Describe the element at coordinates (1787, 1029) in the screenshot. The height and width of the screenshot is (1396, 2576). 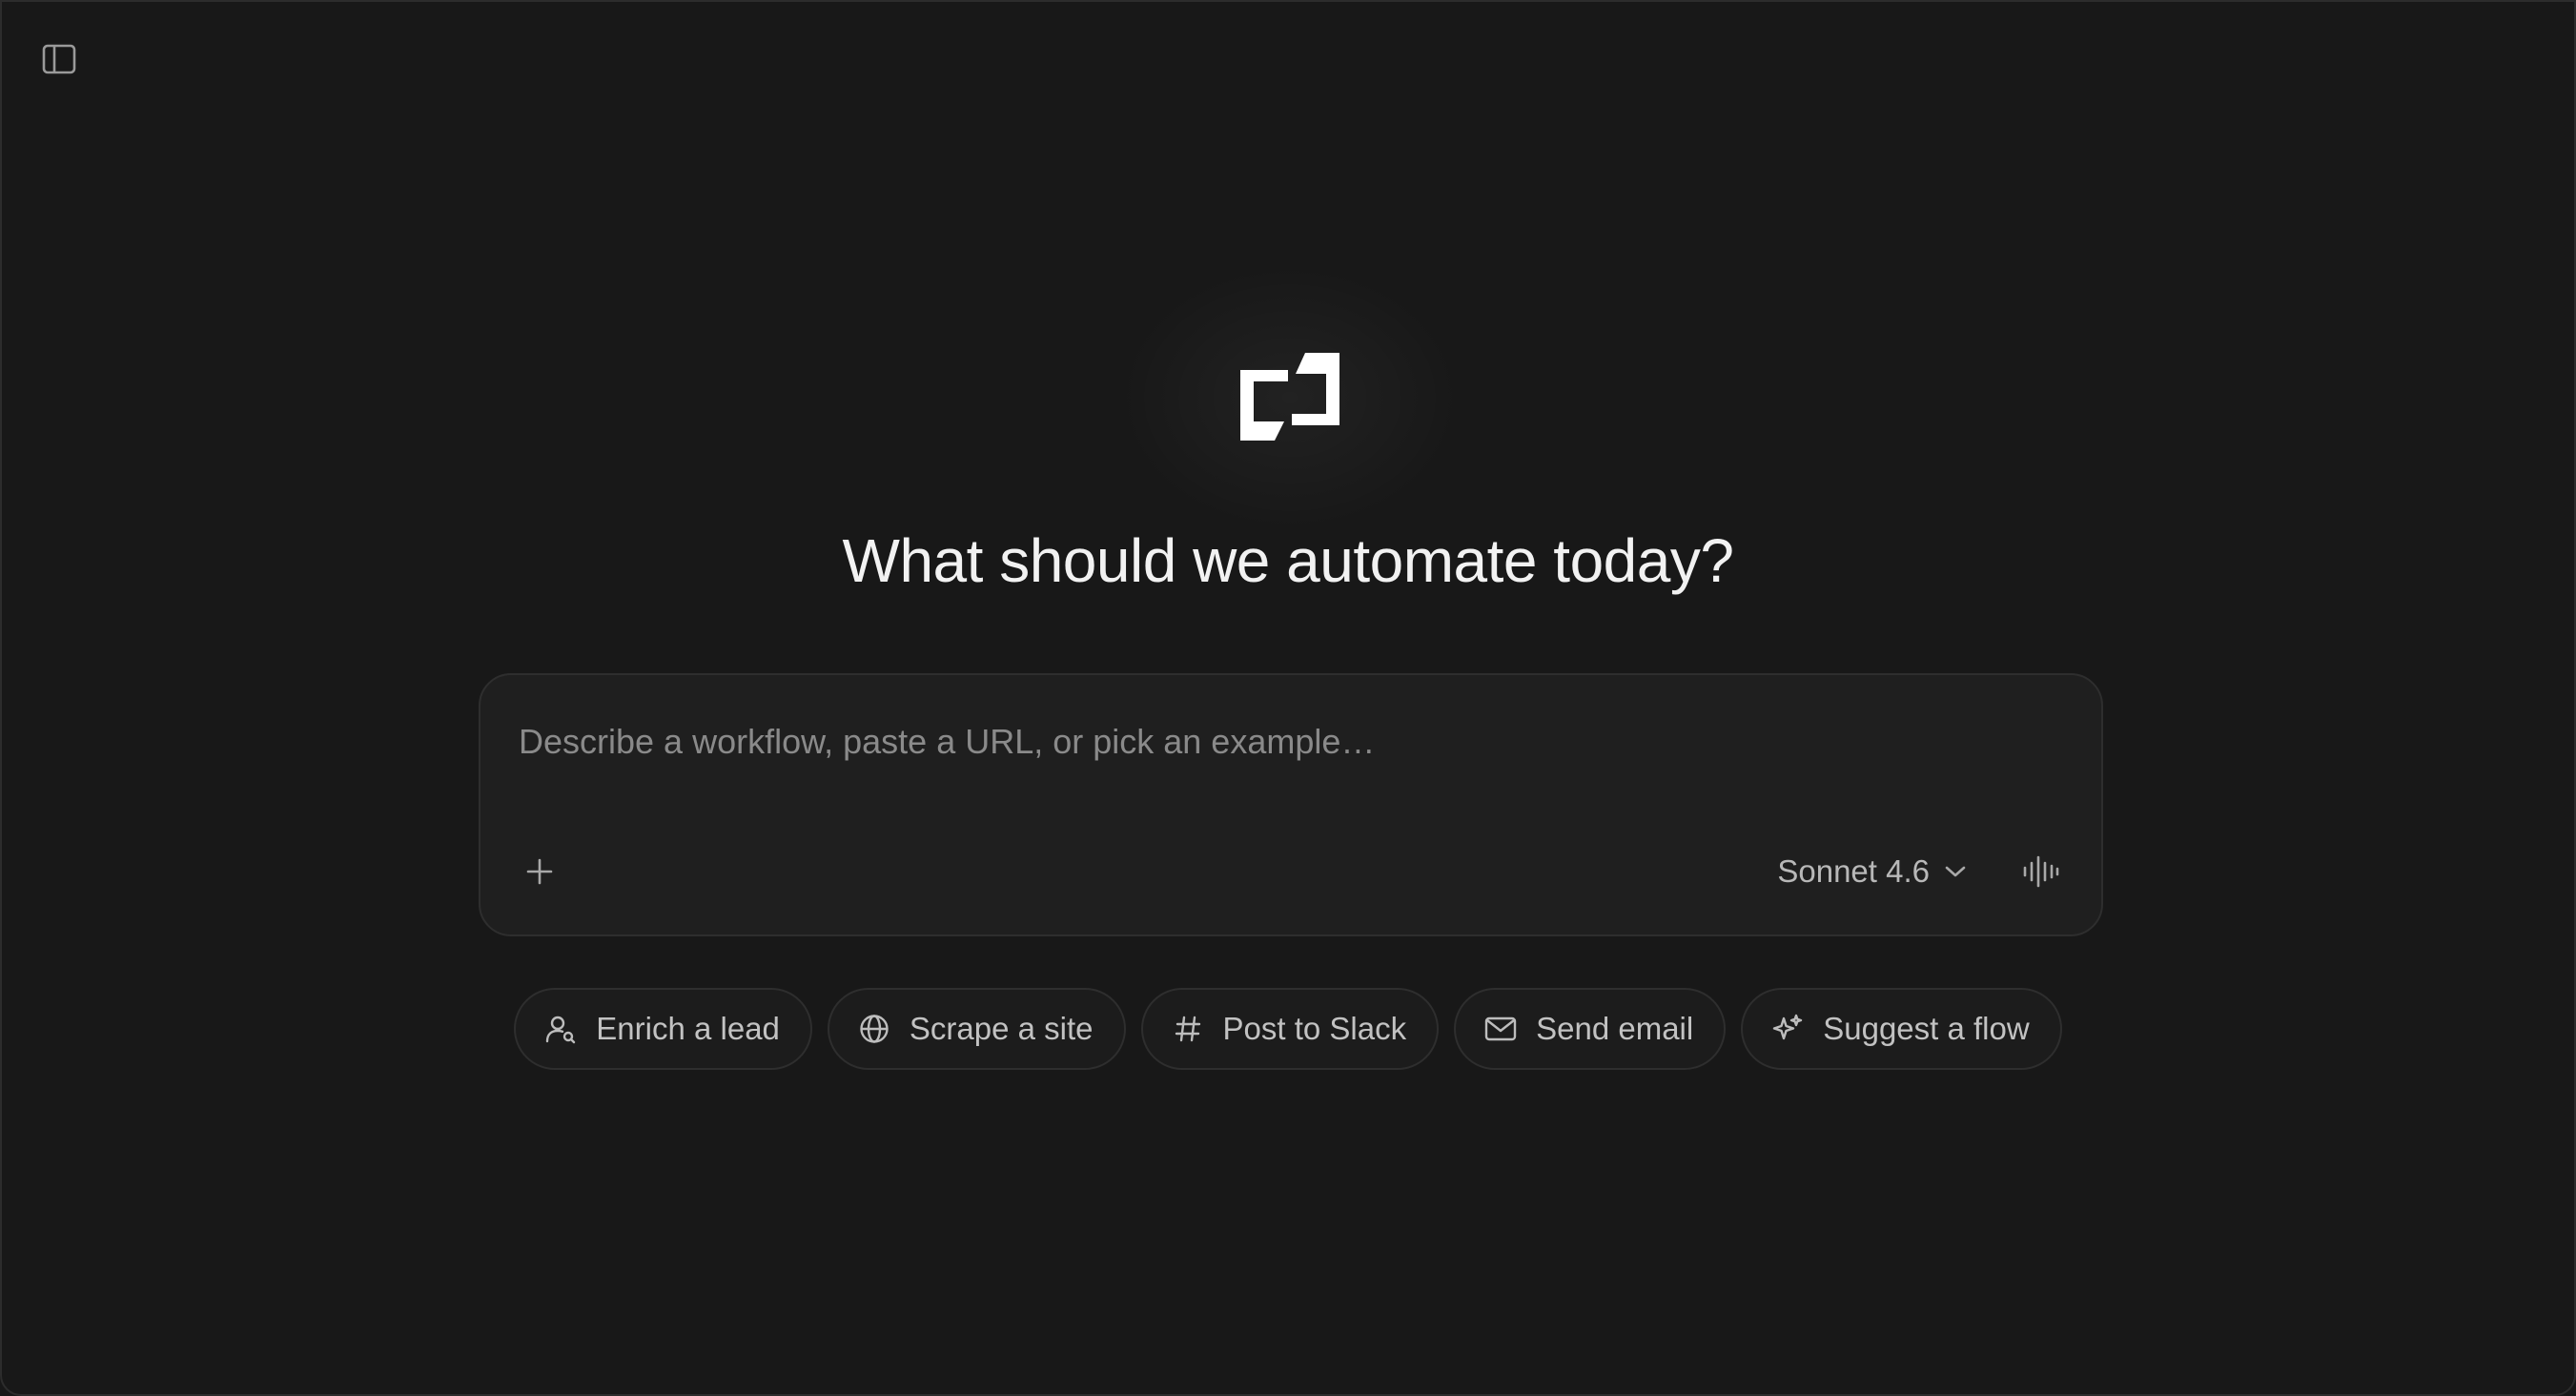
I see `sparkles-icon` at that location.